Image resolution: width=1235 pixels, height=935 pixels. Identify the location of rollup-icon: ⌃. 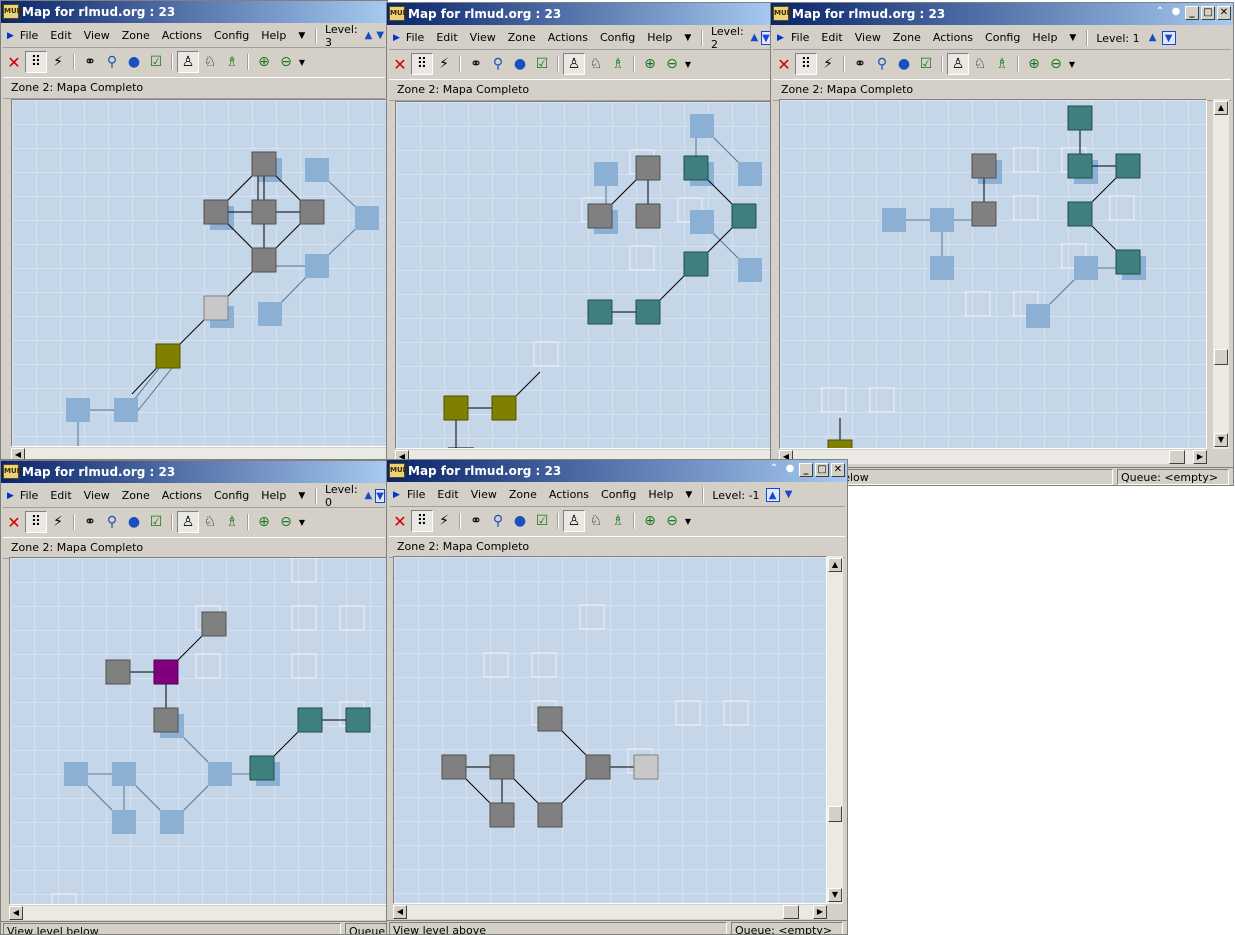
(1160, 13).